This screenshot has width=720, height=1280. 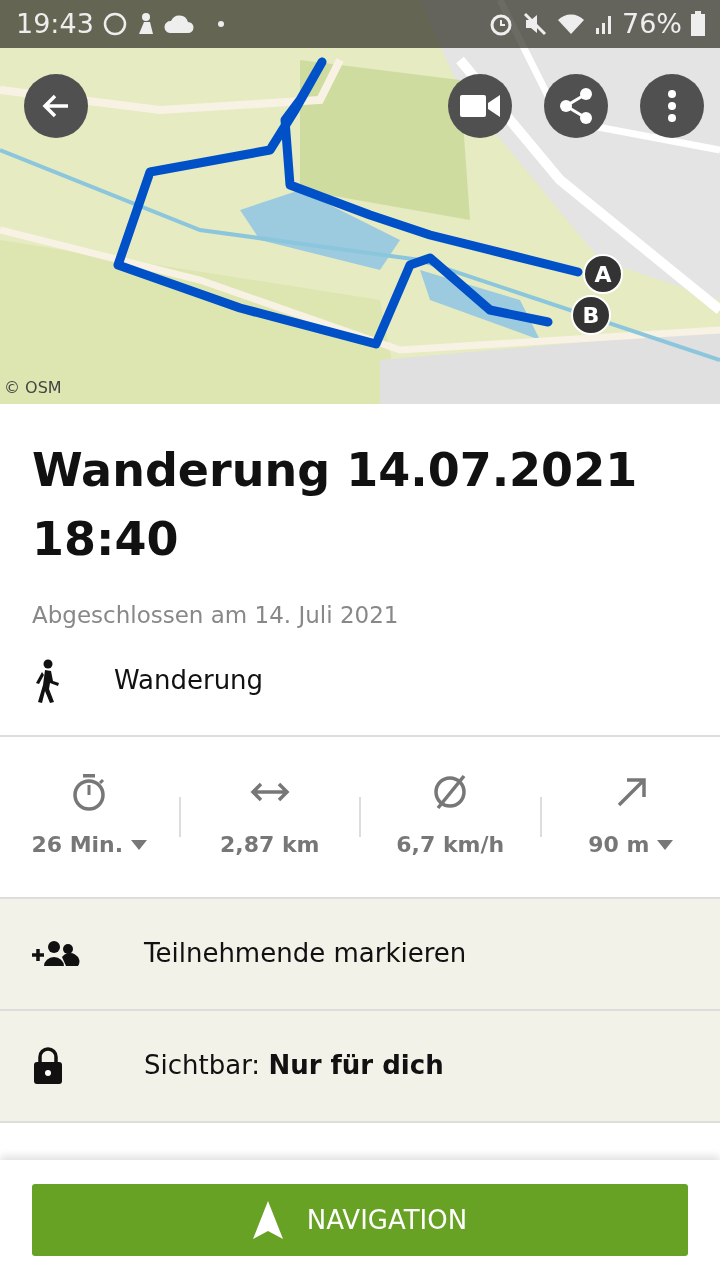 I want to click on mute-icon, so click(x=535, y=24).